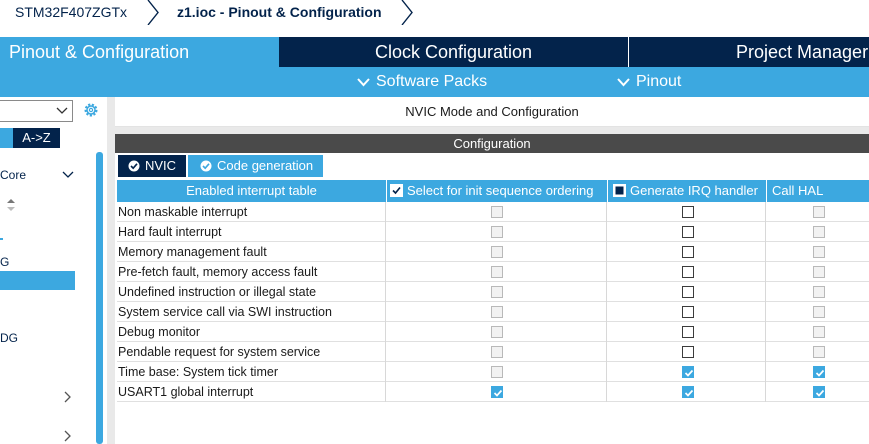 The width and height of the screenshot is (869, 444). I want to click on check-circle-icon, so click(206, 166).